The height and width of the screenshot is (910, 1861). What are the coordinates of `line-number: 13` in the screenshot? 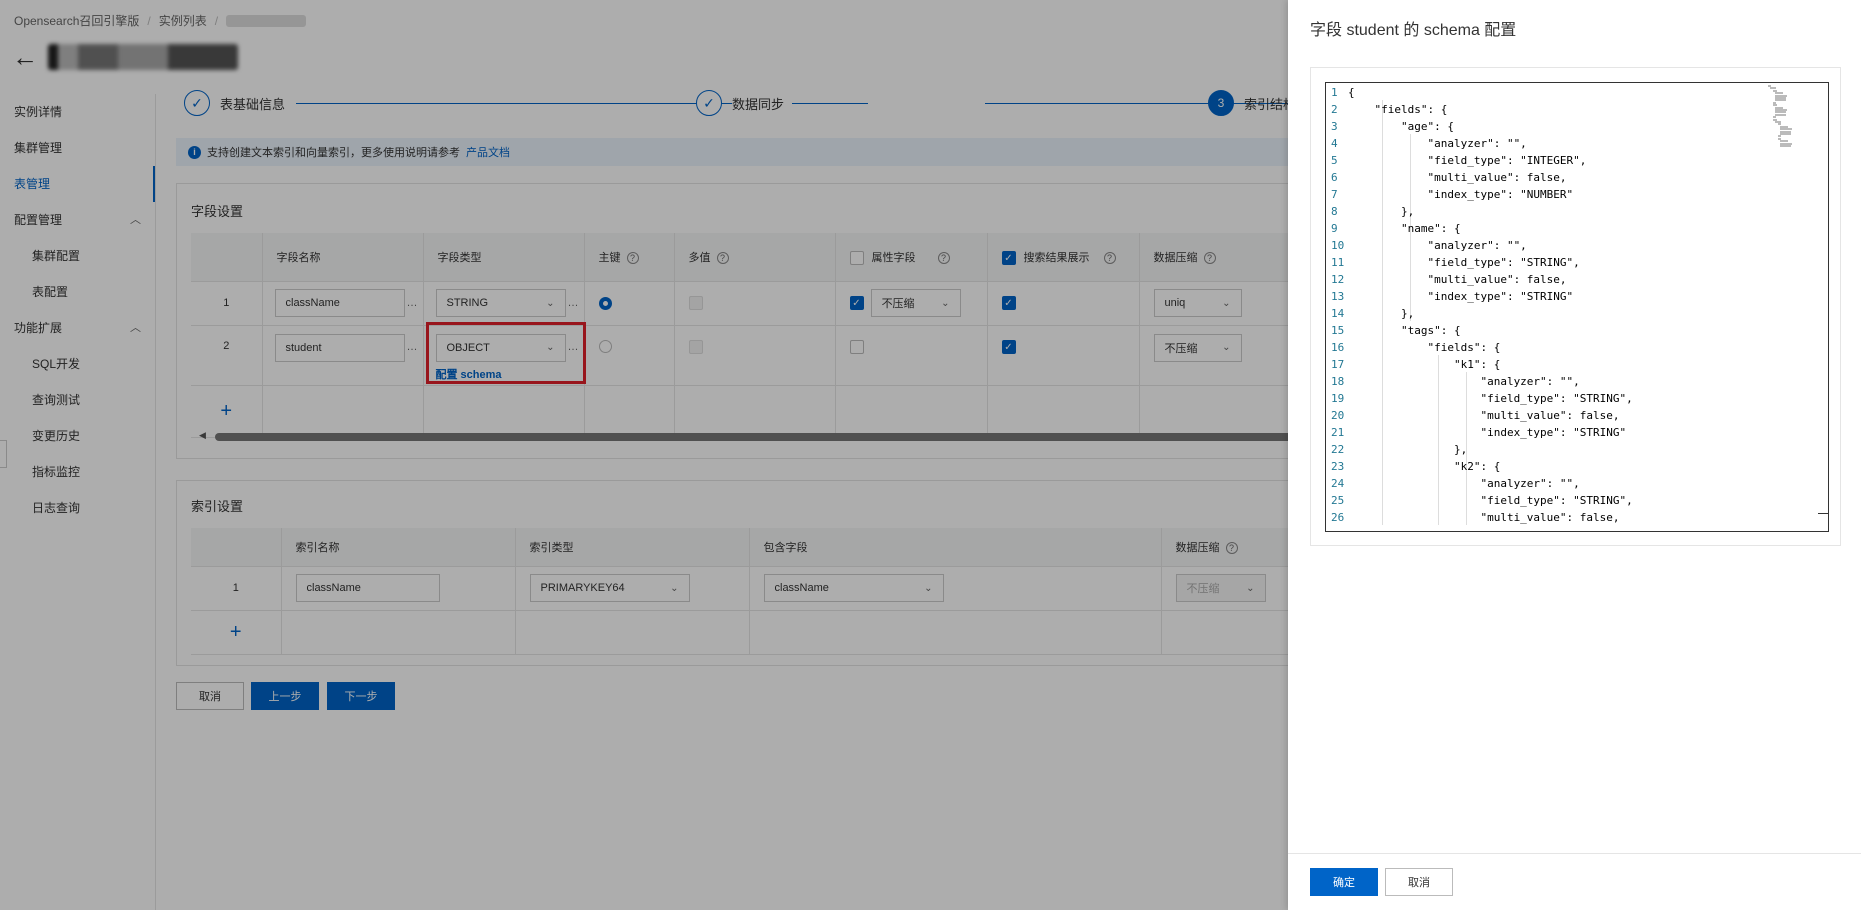 It's located at (1338, 296).